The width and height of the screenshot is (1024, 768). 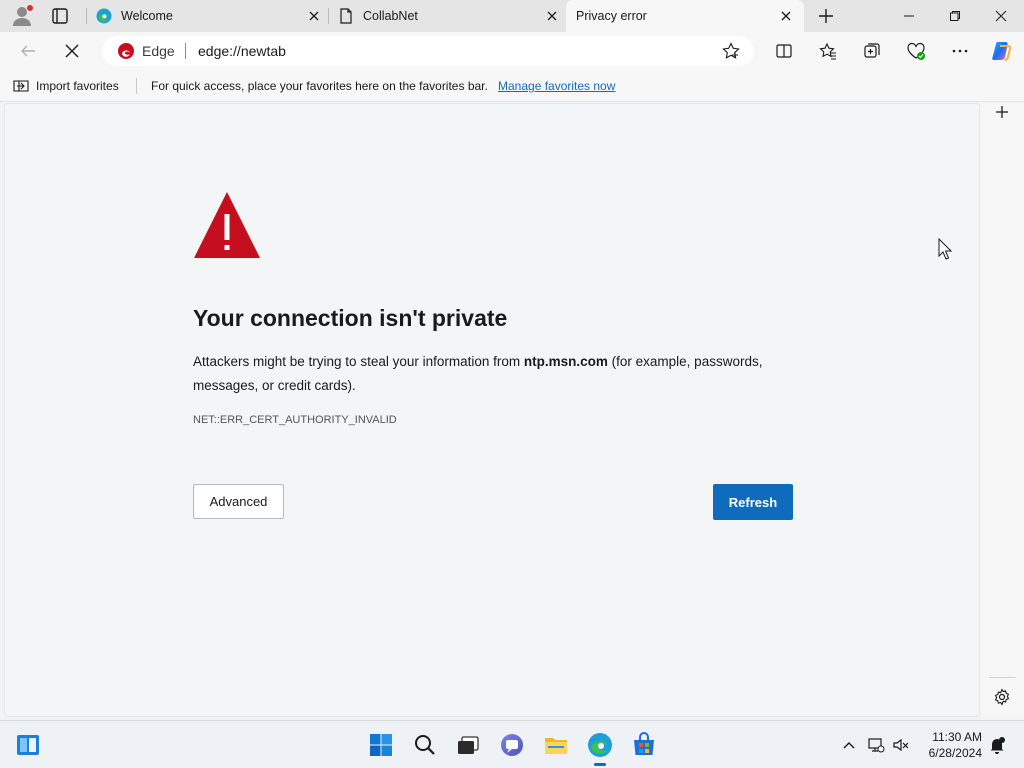 I want to click on close-window-icon, so click(x=1001, y=16).